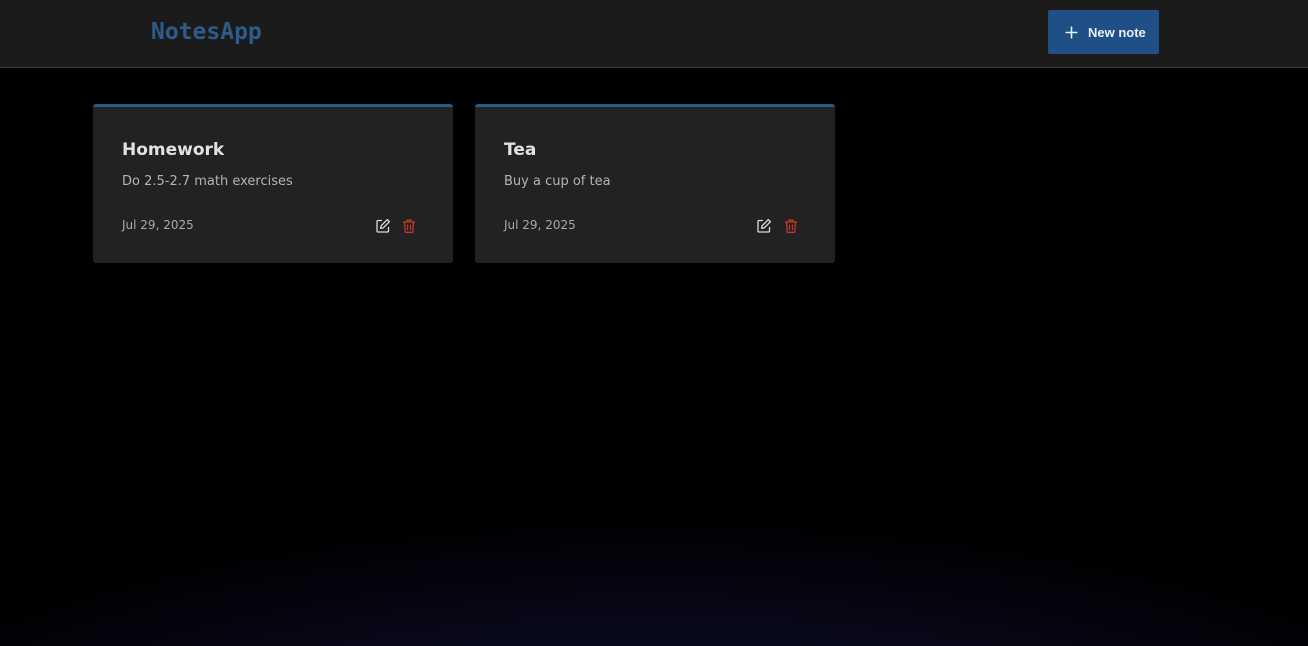  I want to click on app-logo: NotesApp, so click(206, 32).